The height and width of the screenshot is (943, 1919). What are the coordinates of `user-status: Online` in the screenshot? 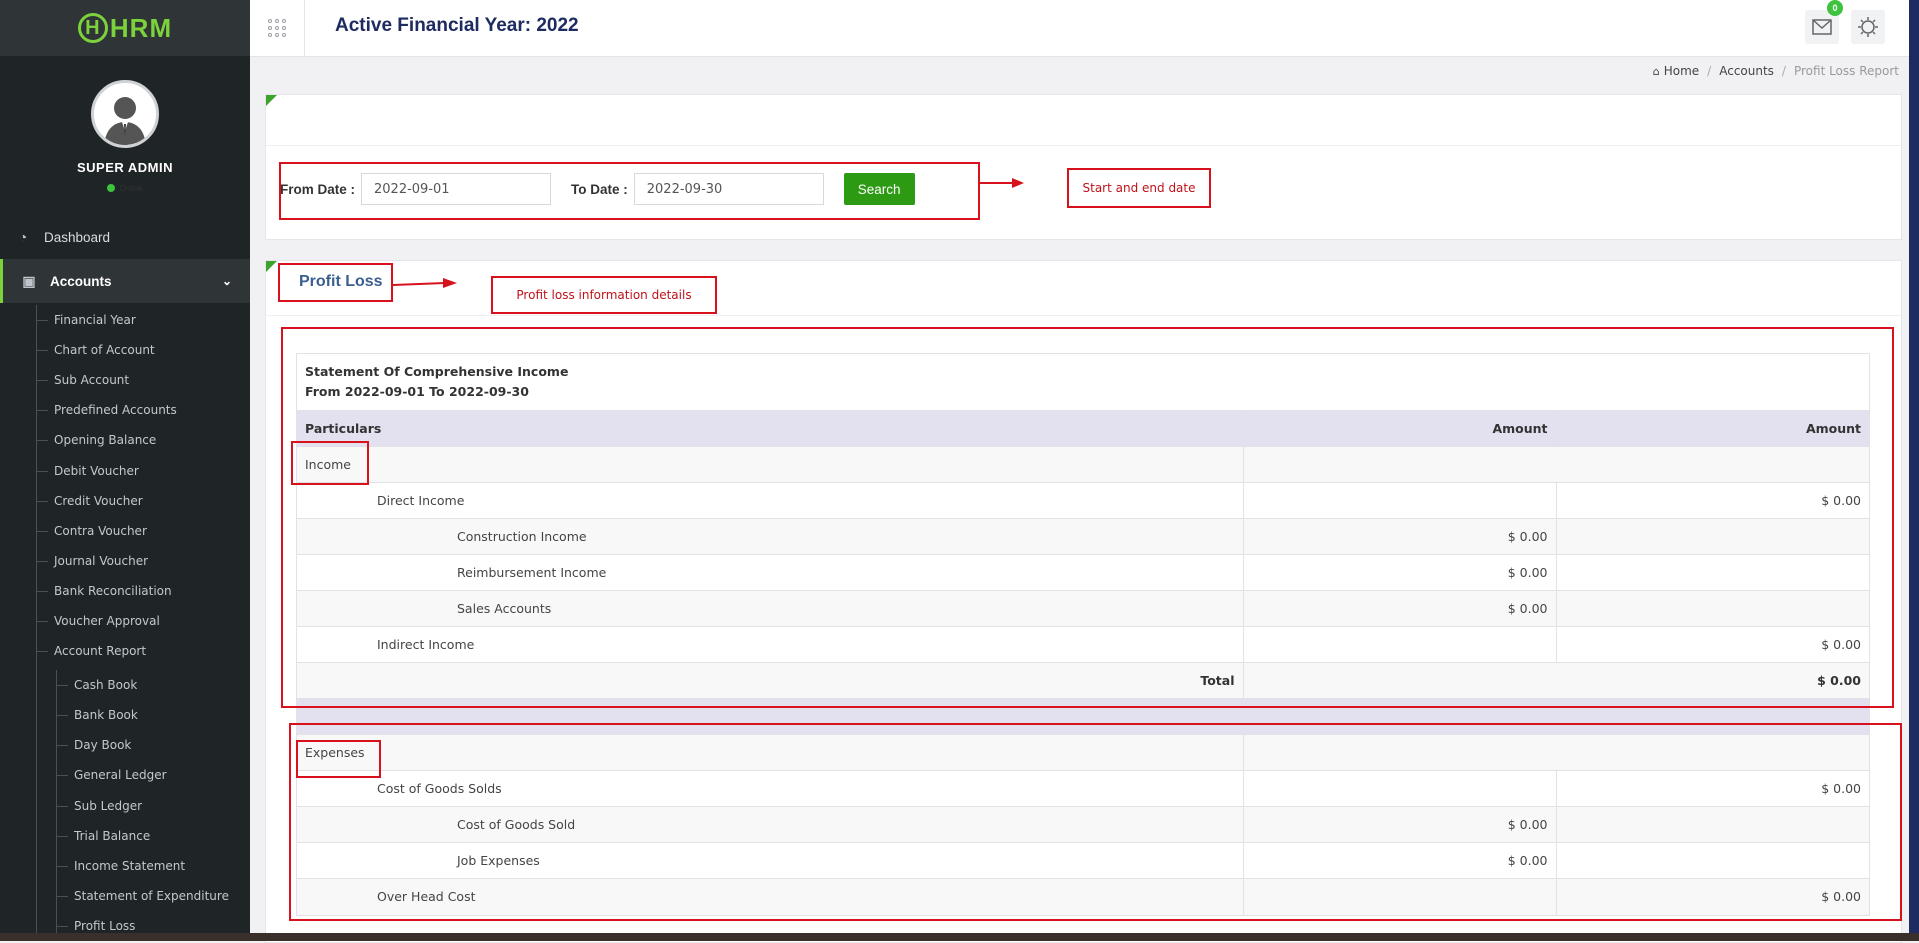 It's located at (125, 188).